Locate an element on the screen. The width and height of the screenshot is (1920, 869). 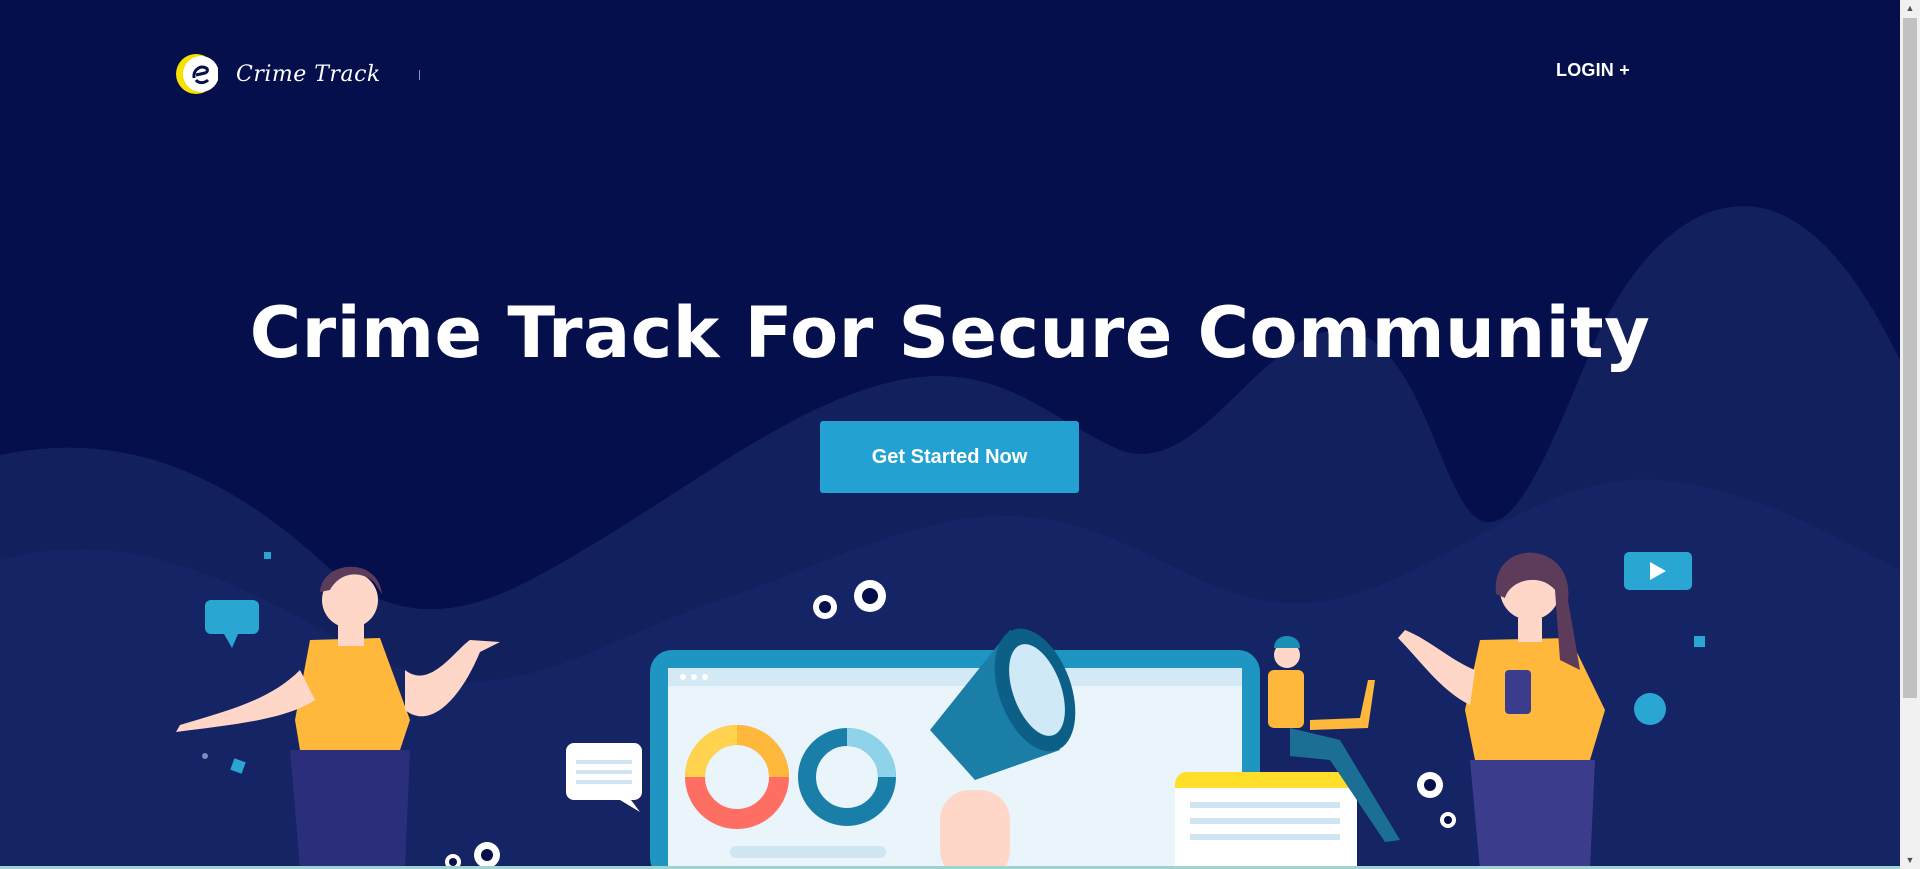
hero-title: Crime Track For Secure Community is located at coordinates (950, 333).